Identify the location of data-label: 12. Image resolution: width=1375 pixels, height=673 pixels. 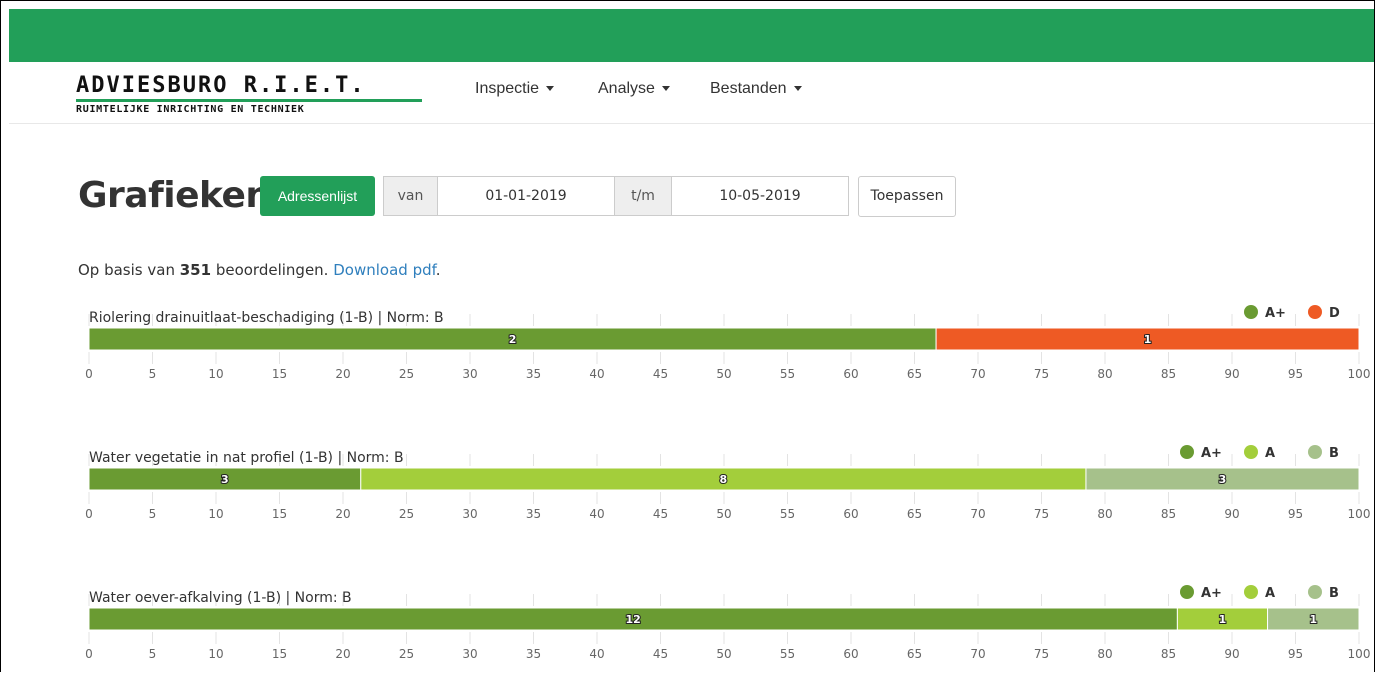
(633, 619).